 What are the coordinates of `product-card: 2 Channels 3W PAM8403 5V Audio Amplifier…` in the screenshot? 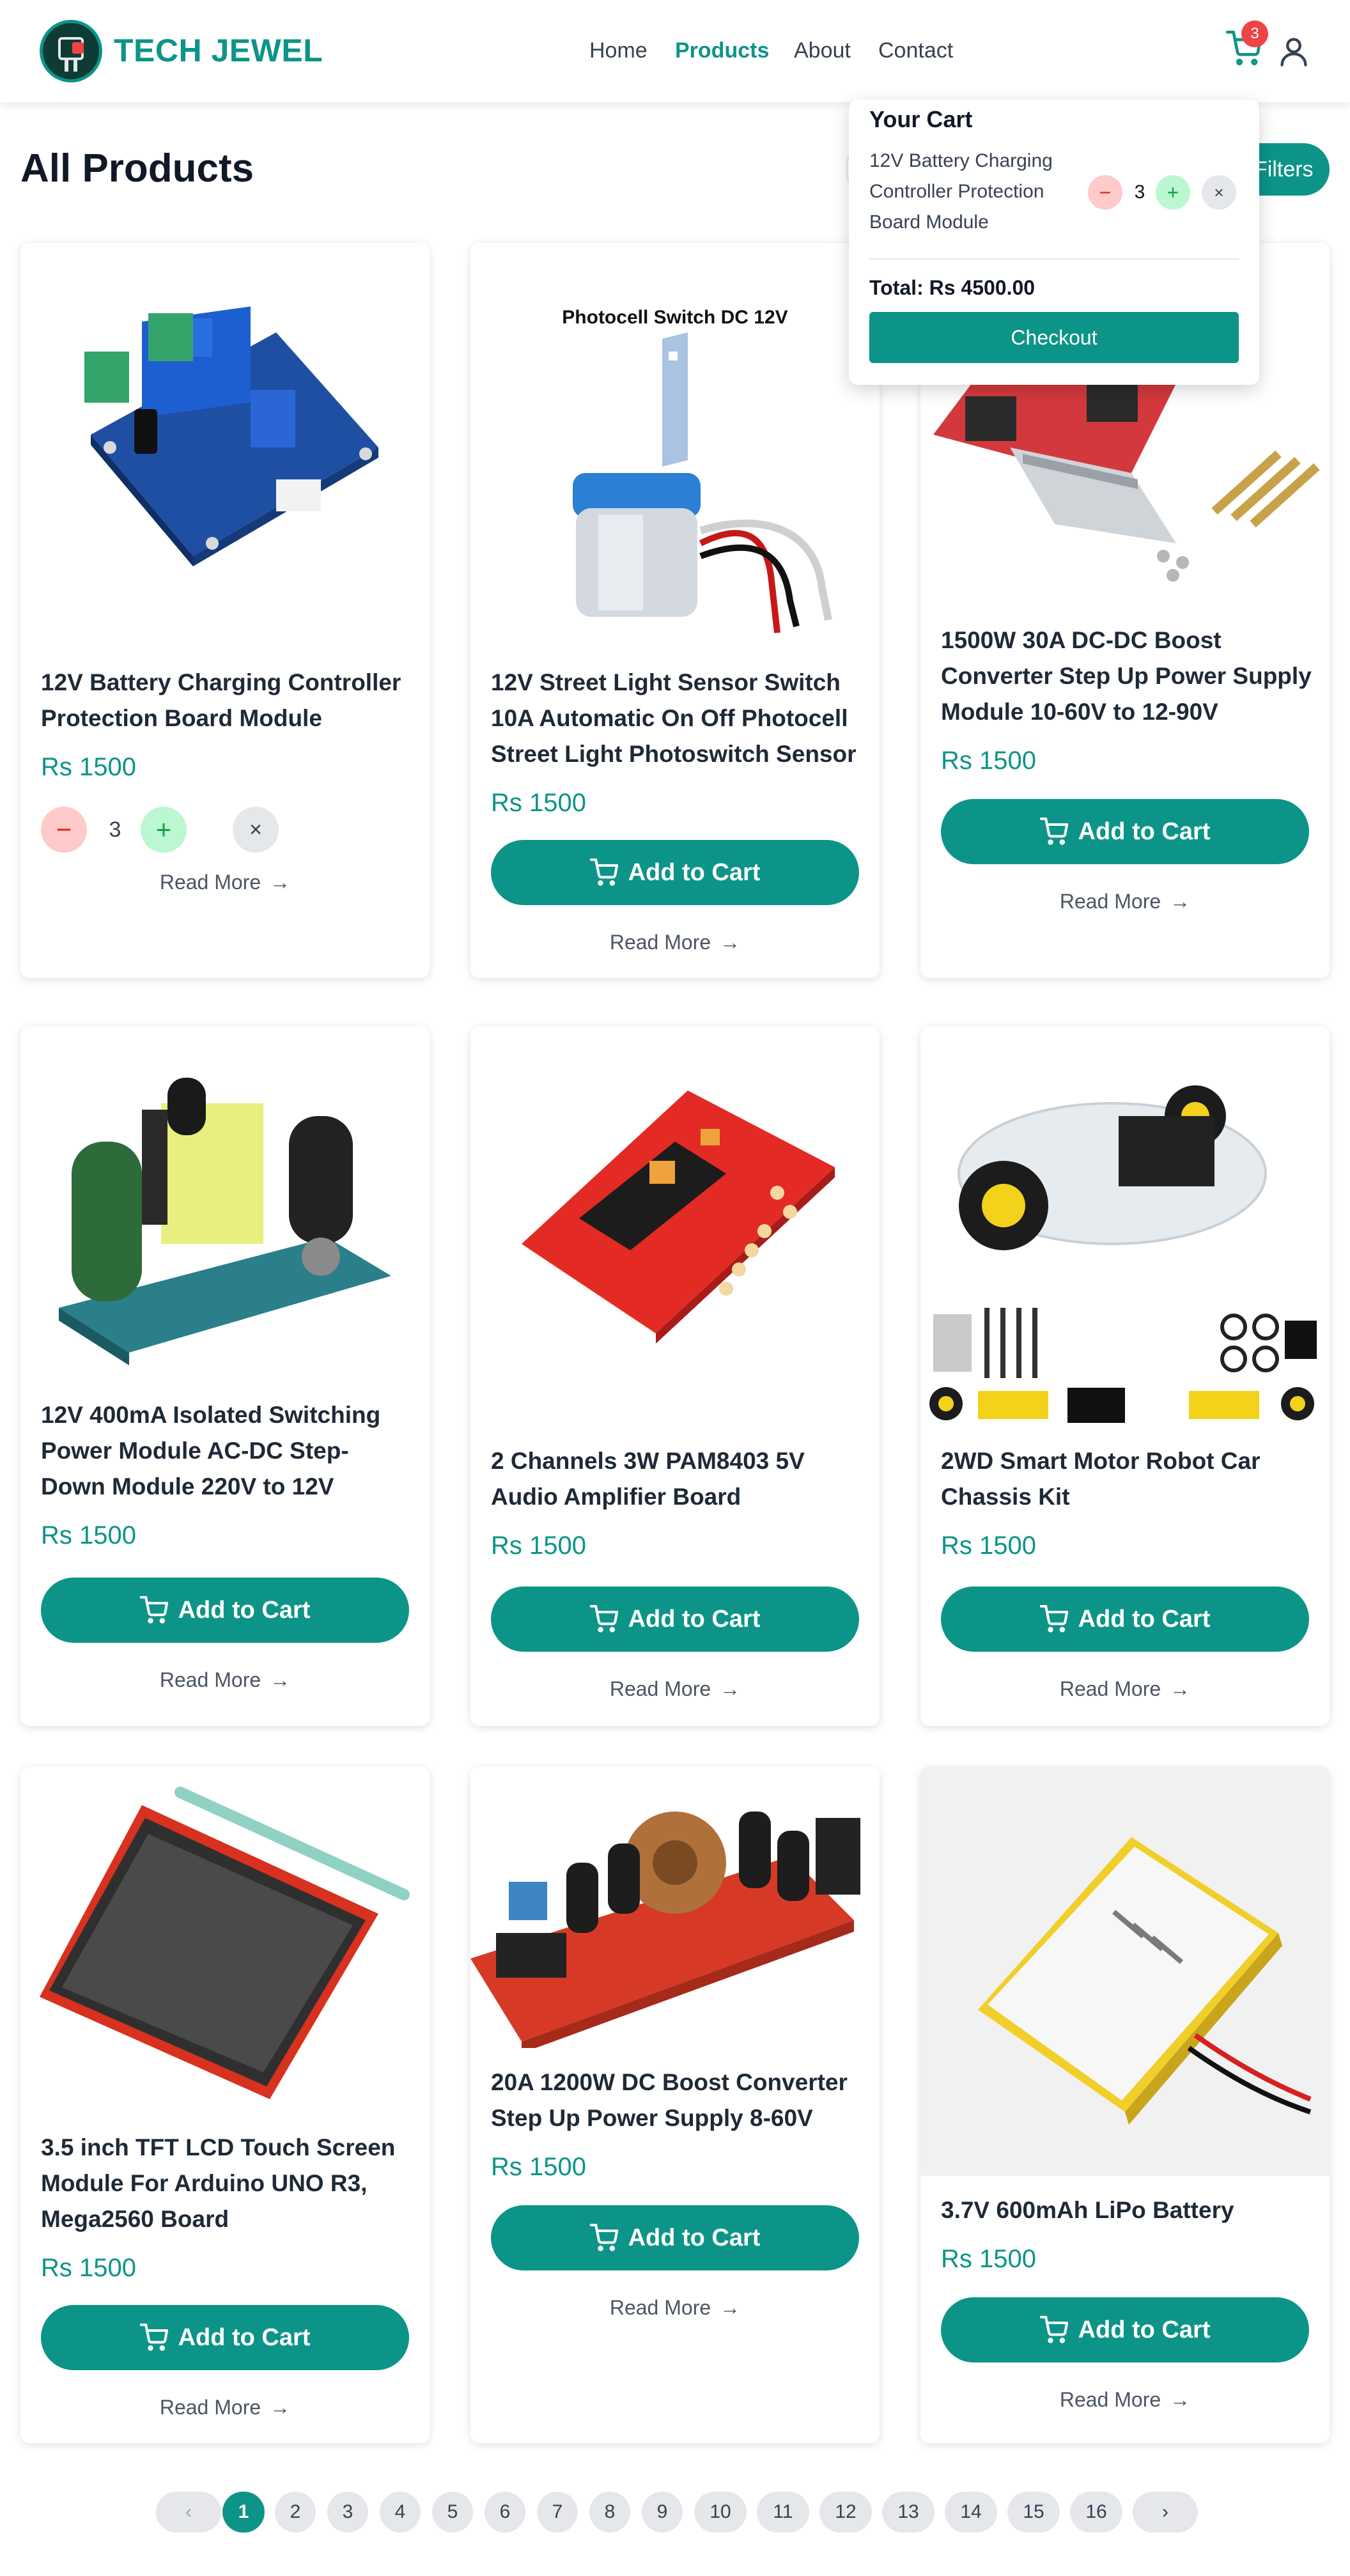 It's located at (675, 1376).